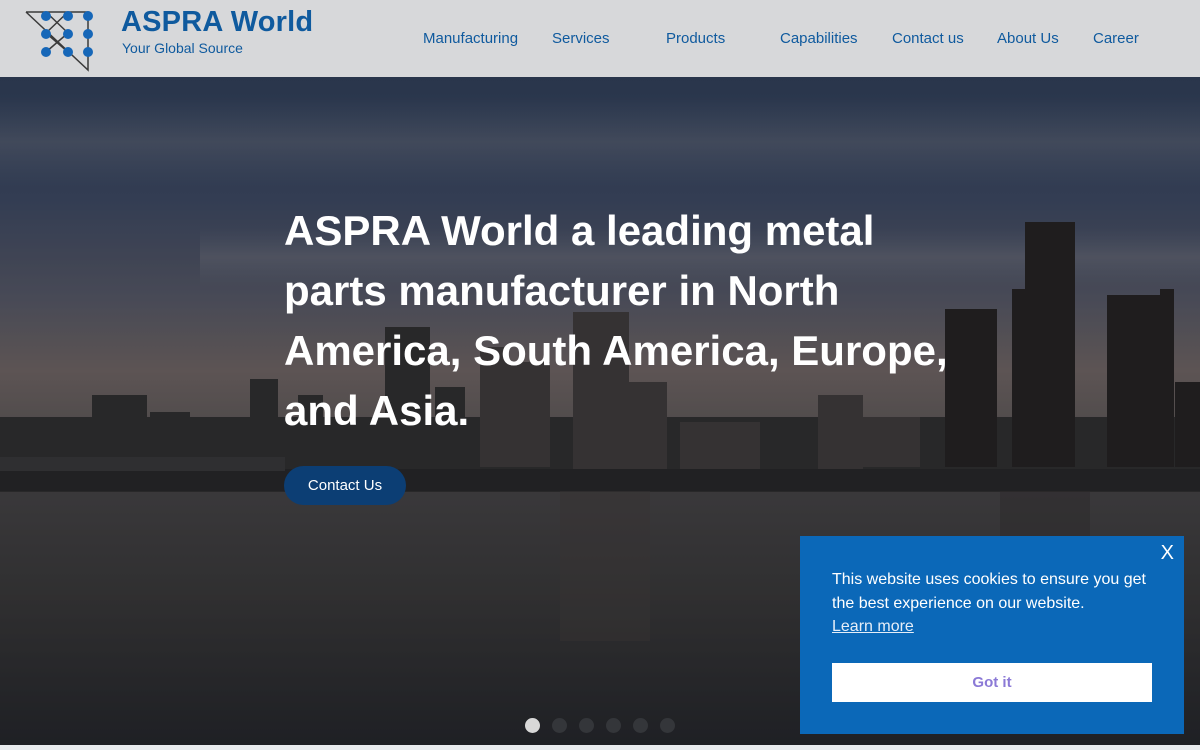 The height and width of the screenshot is (750, 1200). What do you see at coordinates (182, 48) in the screenshot?
I see `brand-subtitle: Your Global Source` at bounding box center [182, 48].